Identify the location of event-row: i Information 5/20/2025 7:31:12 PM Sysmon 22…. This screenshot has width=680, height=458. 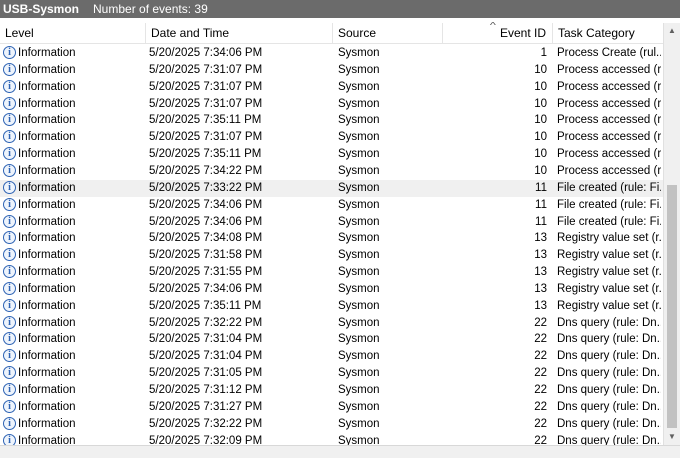
(331, 390).